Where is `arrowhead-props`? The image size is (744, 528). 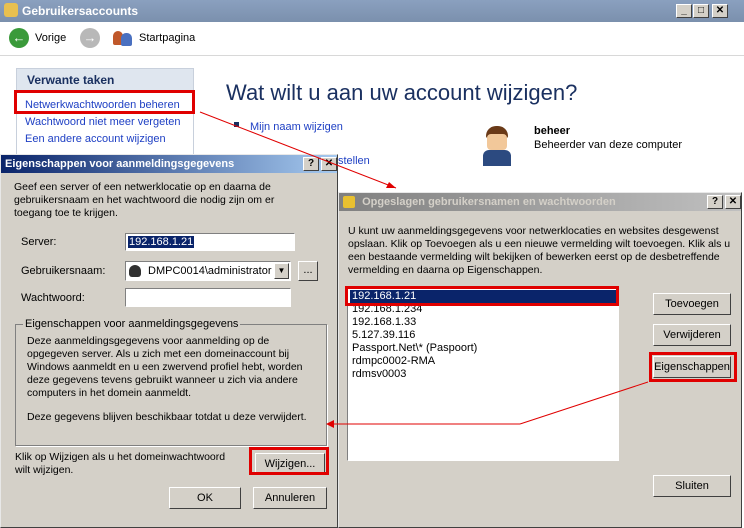
arrowhead-props is located at coordinates (330, 424).